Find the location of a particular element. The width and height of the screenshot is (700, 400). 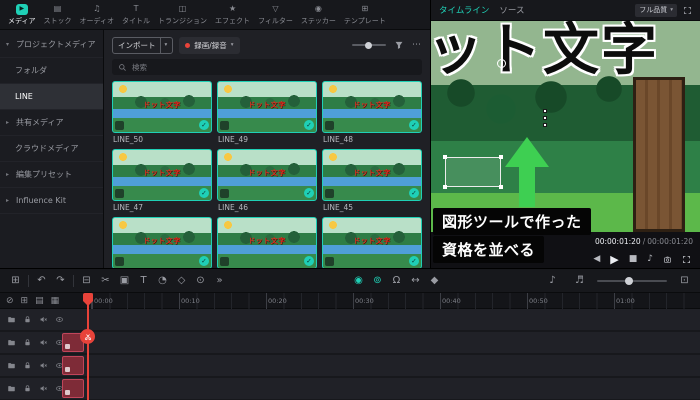

undo-icon: ↶ is located at coordinates (41, 281).